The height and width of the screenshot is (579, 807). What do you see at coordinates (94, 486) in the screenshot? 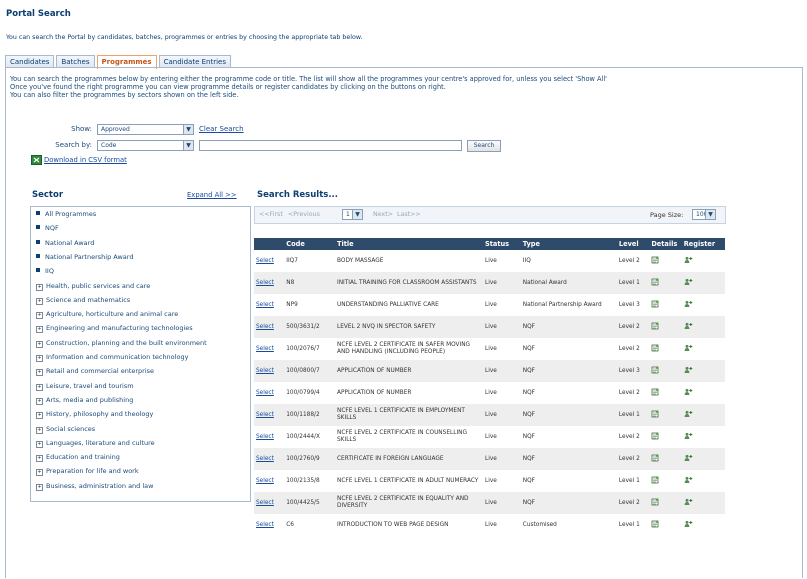
I see `sector-item: + Business, administration and law` at bounding box center [94, 486].